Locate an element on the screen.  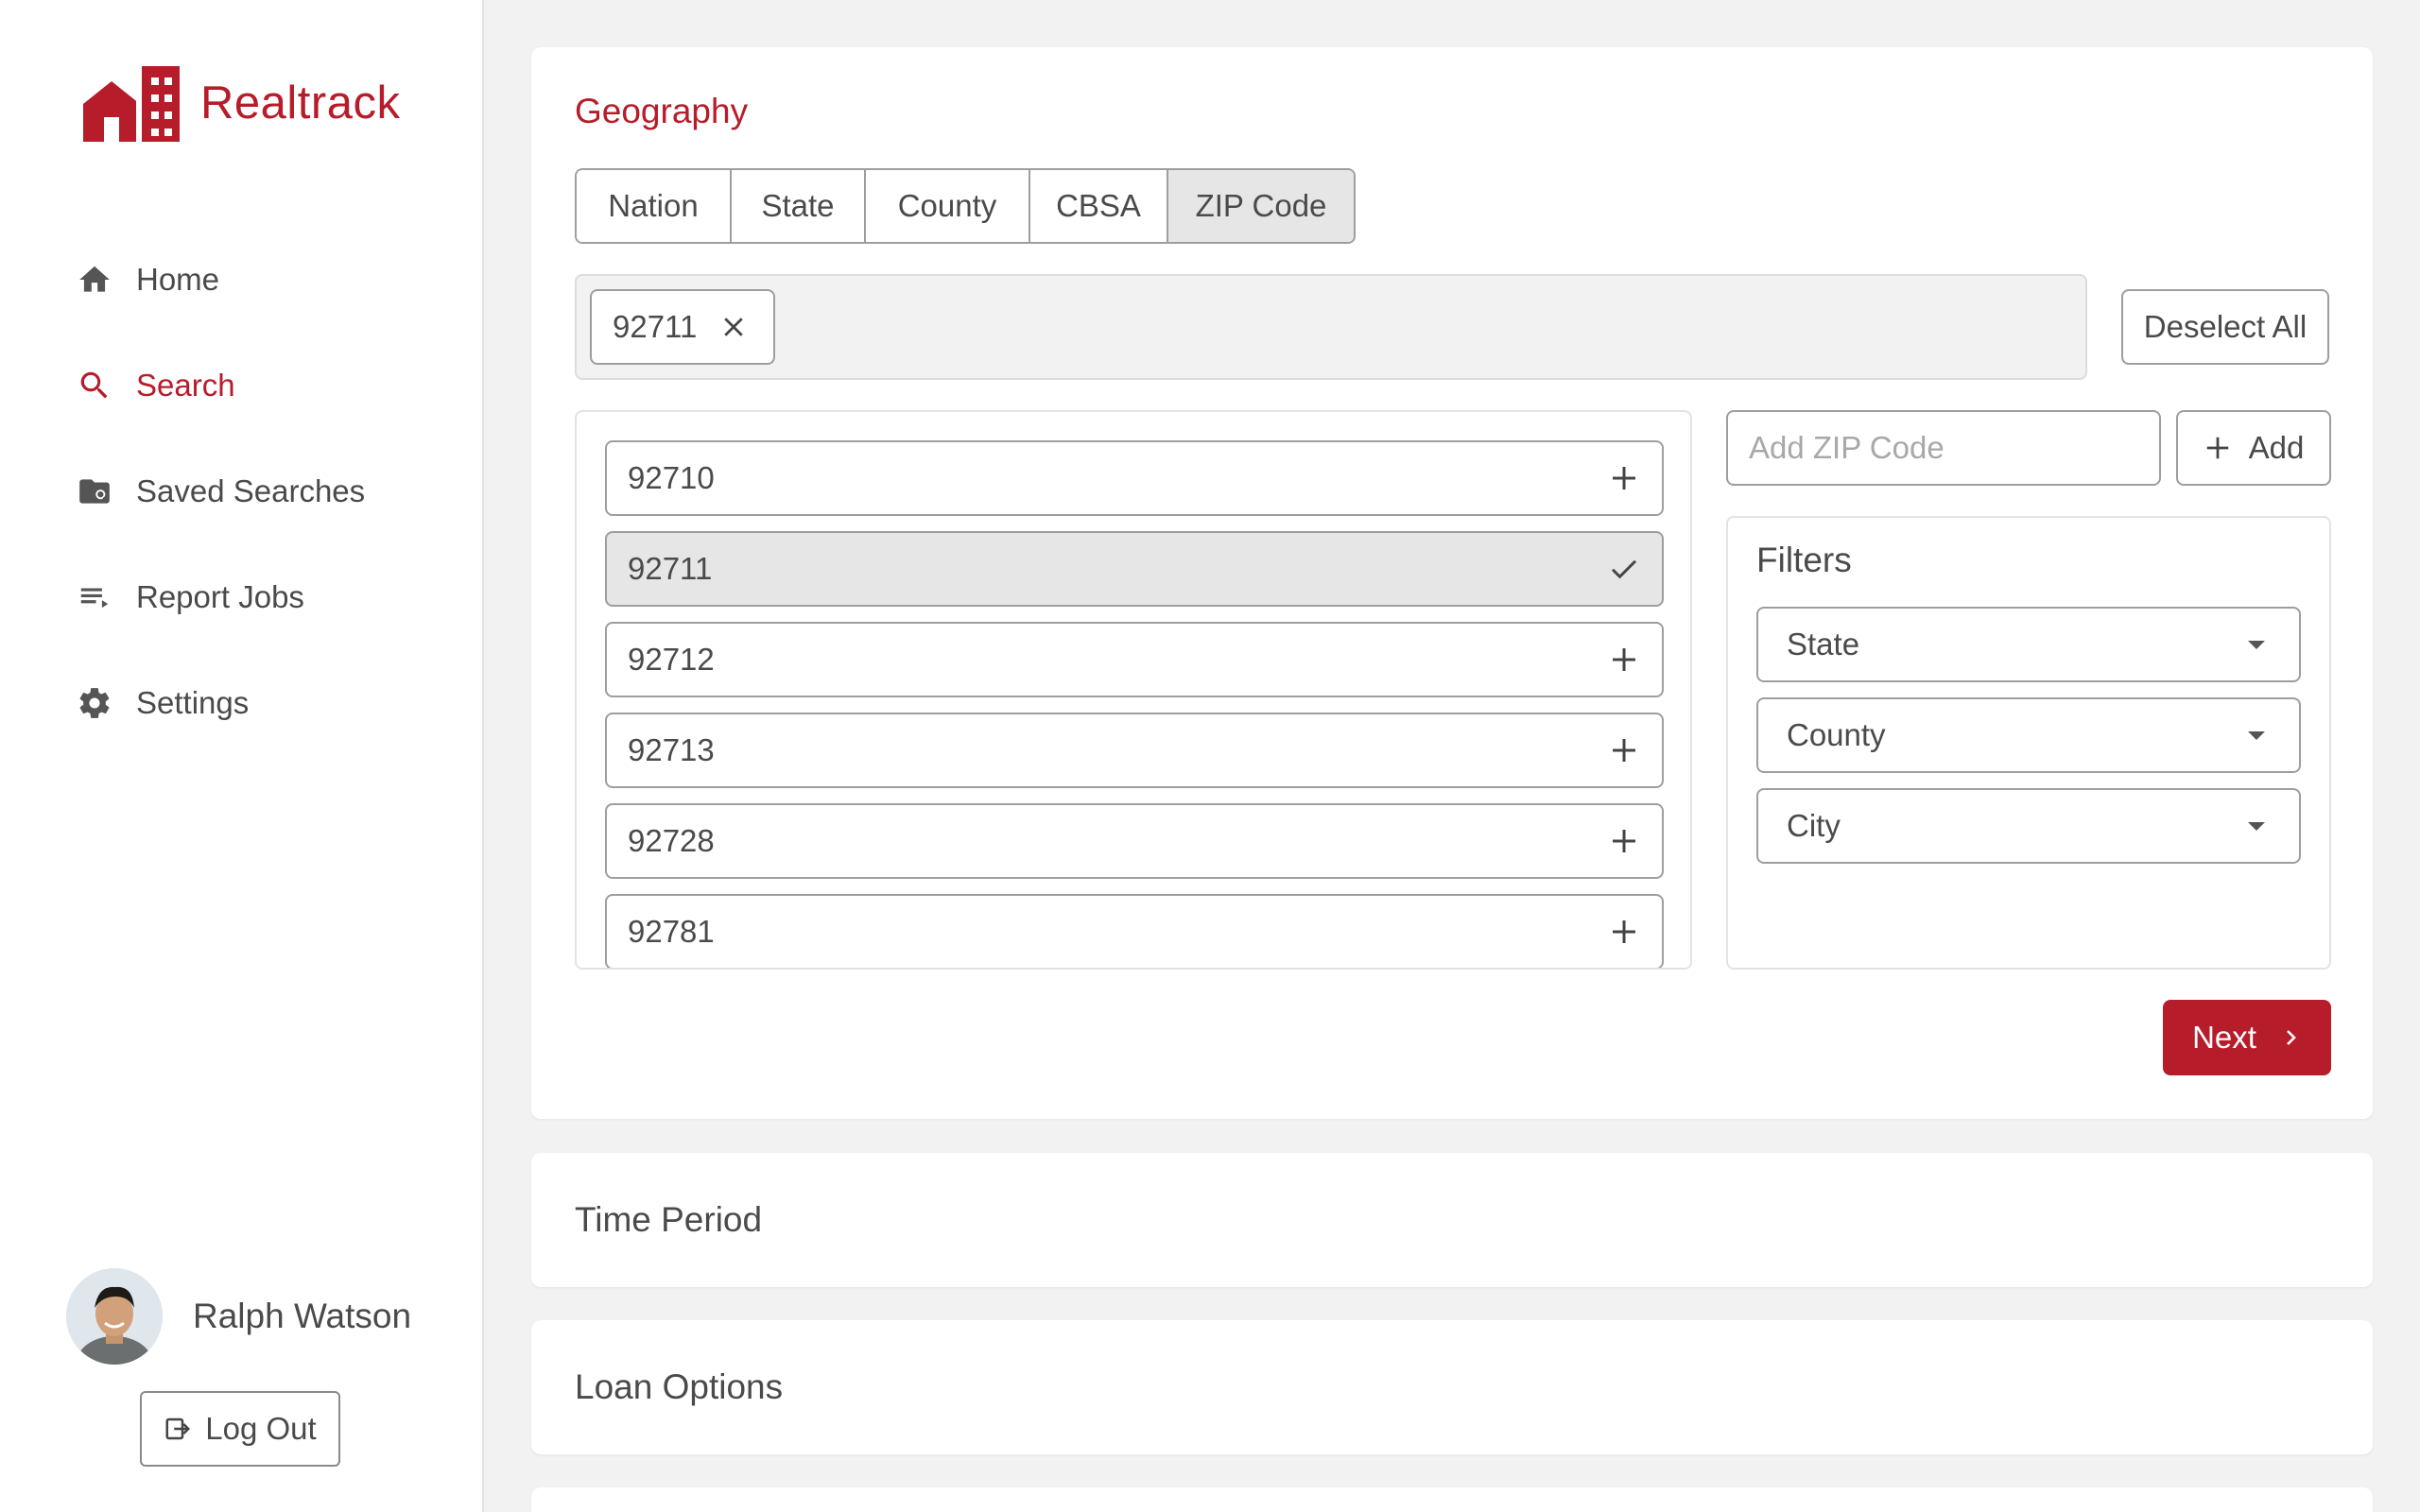
logout-icon is located at coordinates (178, 1429).